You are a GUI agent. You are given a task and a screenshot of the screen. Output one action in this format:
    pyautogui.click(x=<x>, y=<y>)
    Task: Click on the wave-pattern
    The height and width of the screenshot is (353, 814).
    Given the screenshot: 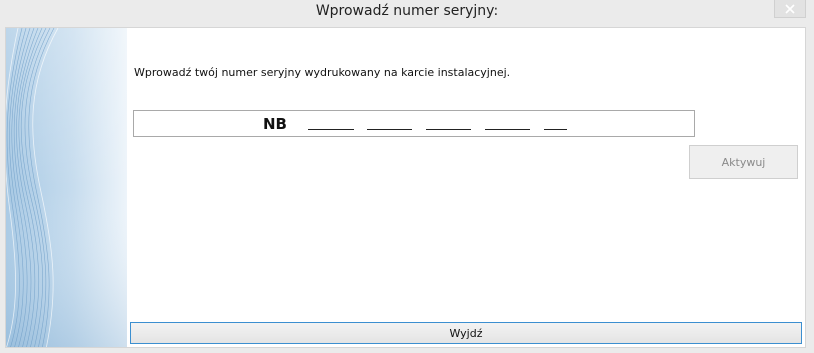 What is the action you would take?
    pyautogui.click(x=66, y=187)
    